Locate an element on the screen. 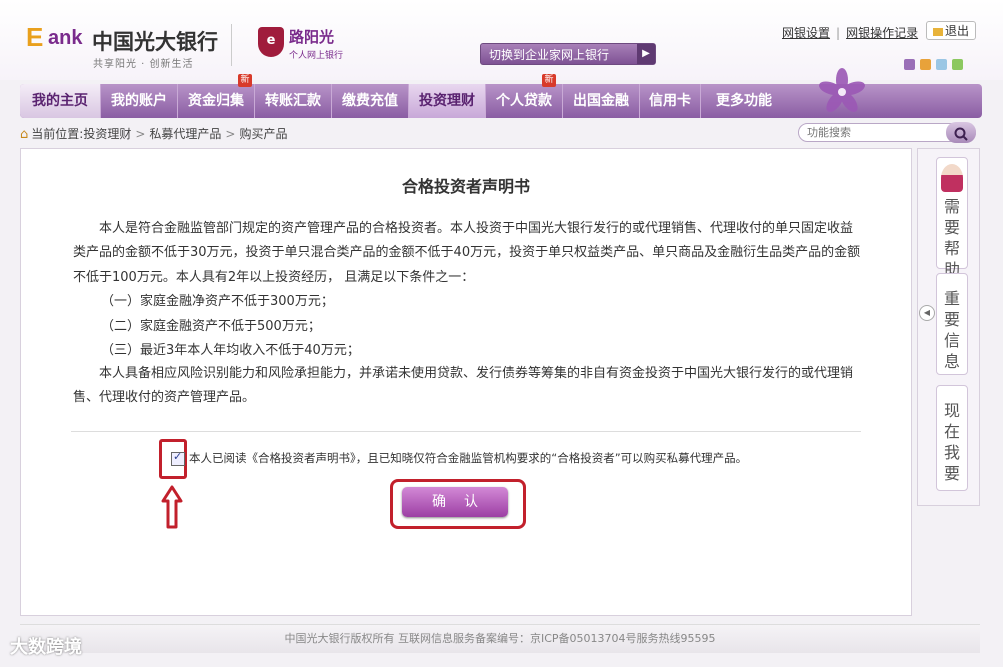 The image size is (1003, 667). nav-label: 我的主页 is located at coordinates (60, 101).